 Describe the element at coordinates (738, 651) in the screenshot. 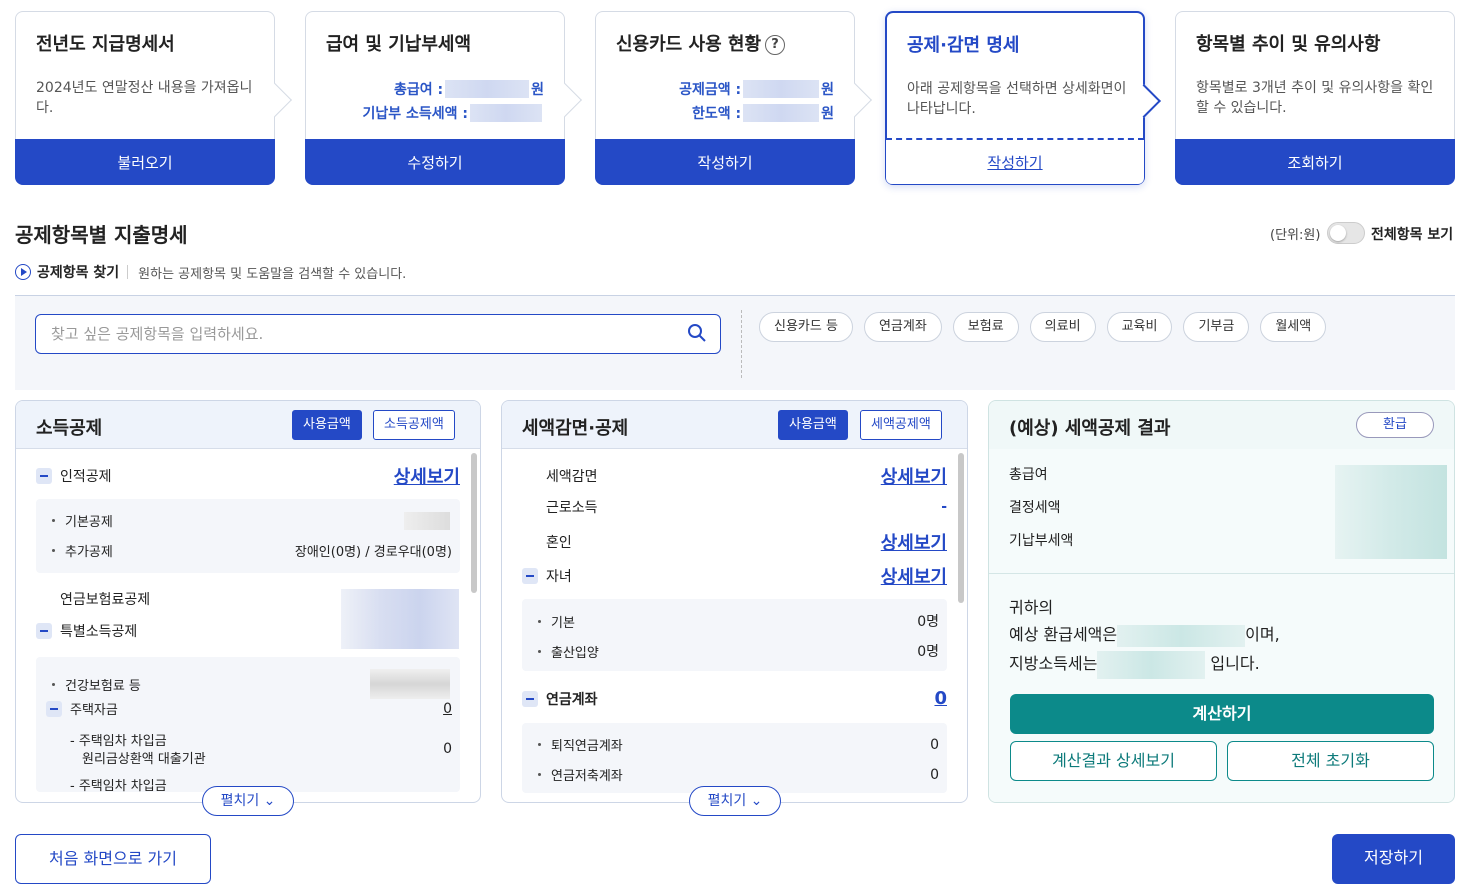

I see `sub-row: 출산입양 0명` at that location.